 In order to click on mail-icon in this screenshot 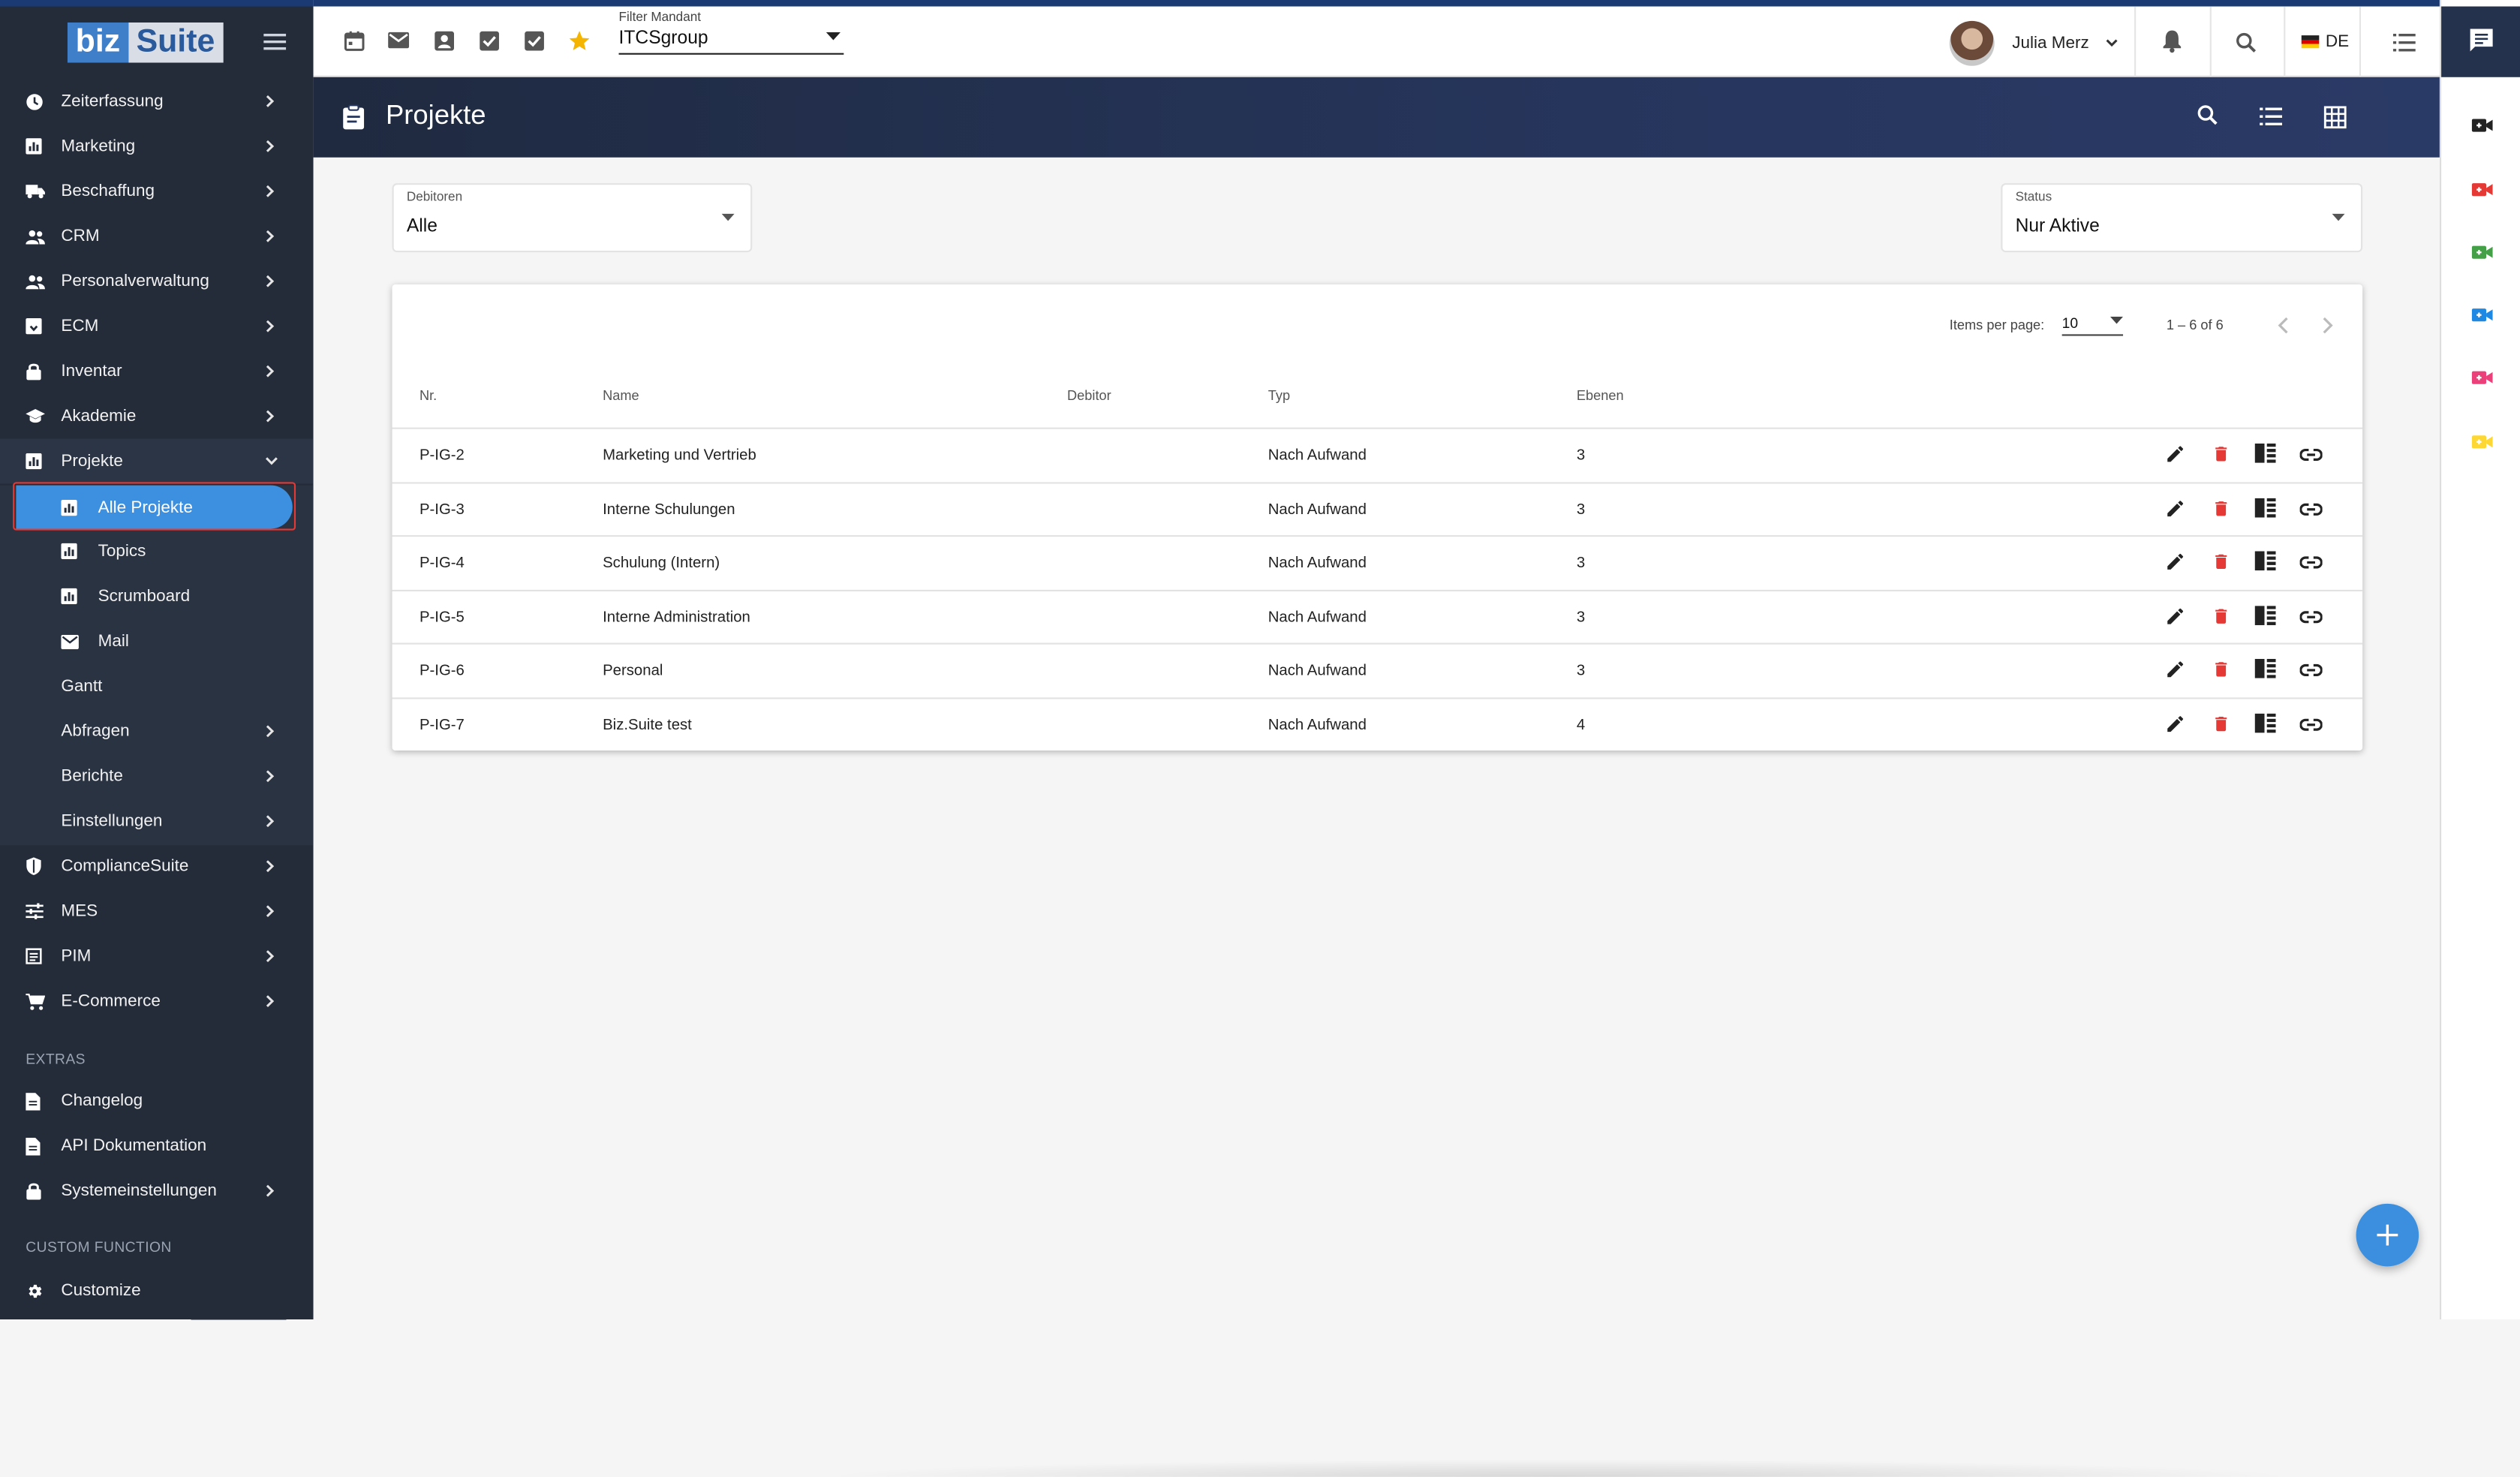, I will do `click(398, 40)`.